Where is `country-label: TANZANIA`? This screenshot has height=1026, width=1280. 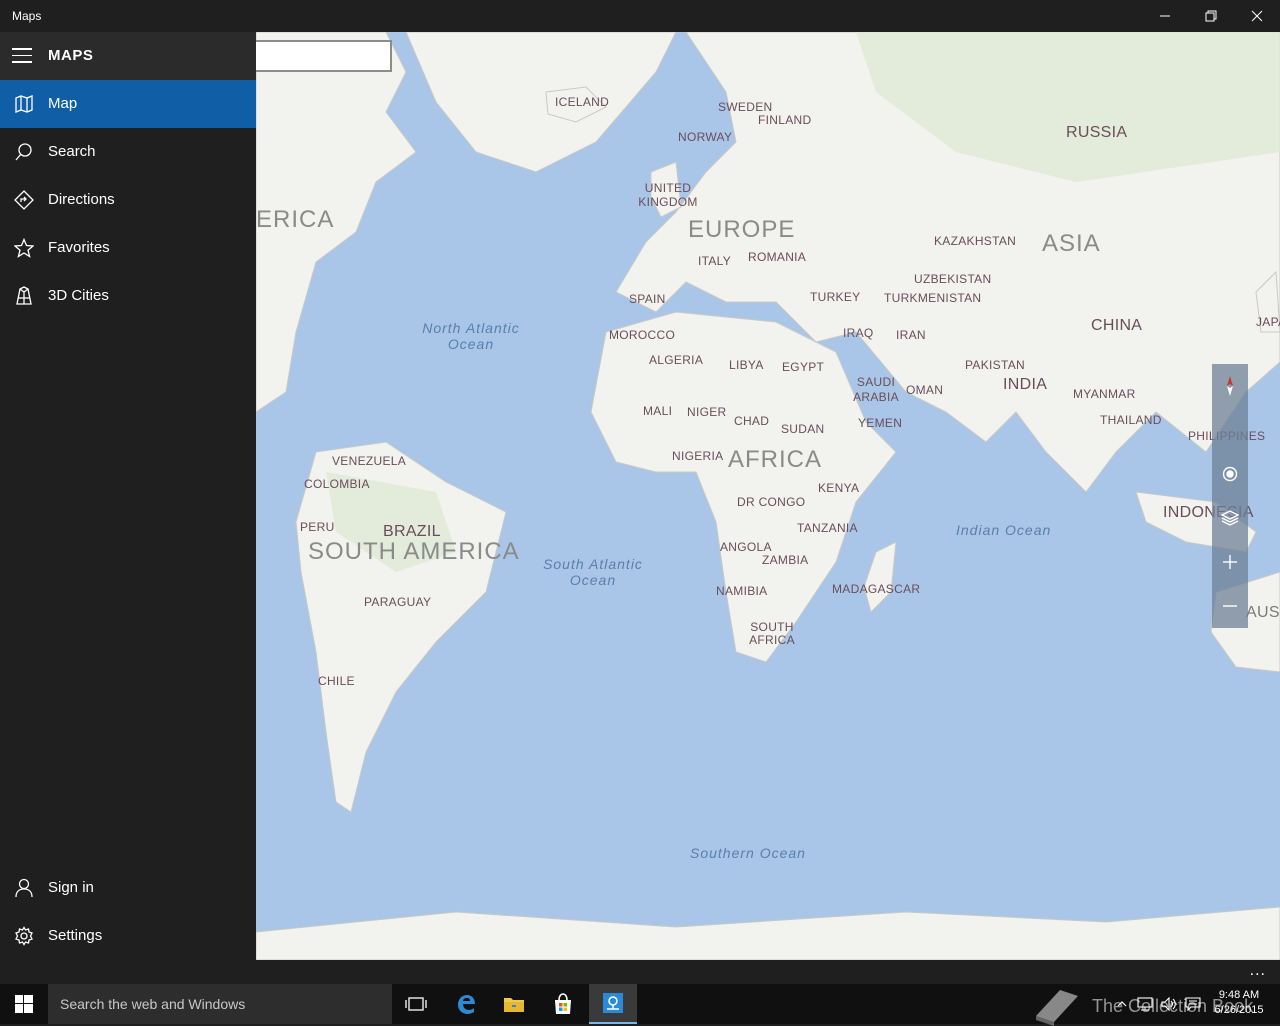
country-label: TANZANIA is located at coordinates (827, 528).